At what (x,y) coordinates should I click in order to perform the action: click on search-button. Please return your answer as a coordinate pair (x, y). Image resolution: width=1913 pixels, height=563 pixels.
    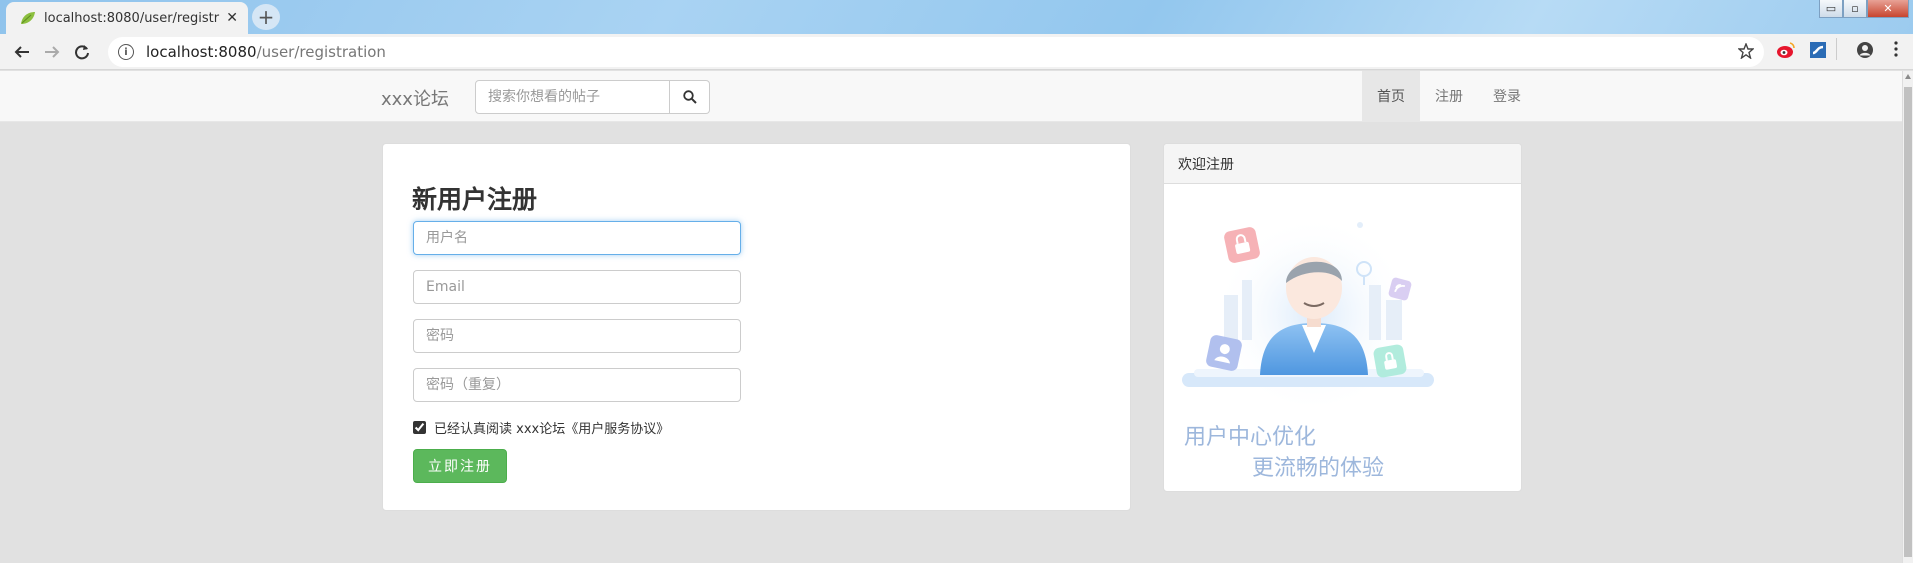
    Looking at the image, I should click on (690, 97).